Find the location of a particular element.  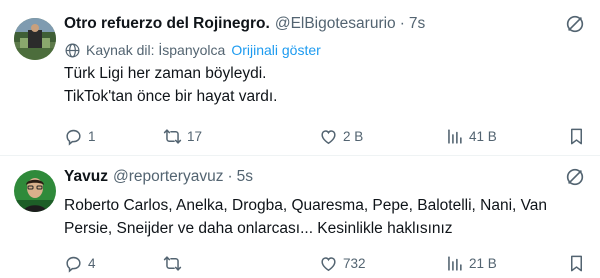

tweet-text-line: Türk Ligi her zaman böyleydi. is located at coordinates (165, 73).